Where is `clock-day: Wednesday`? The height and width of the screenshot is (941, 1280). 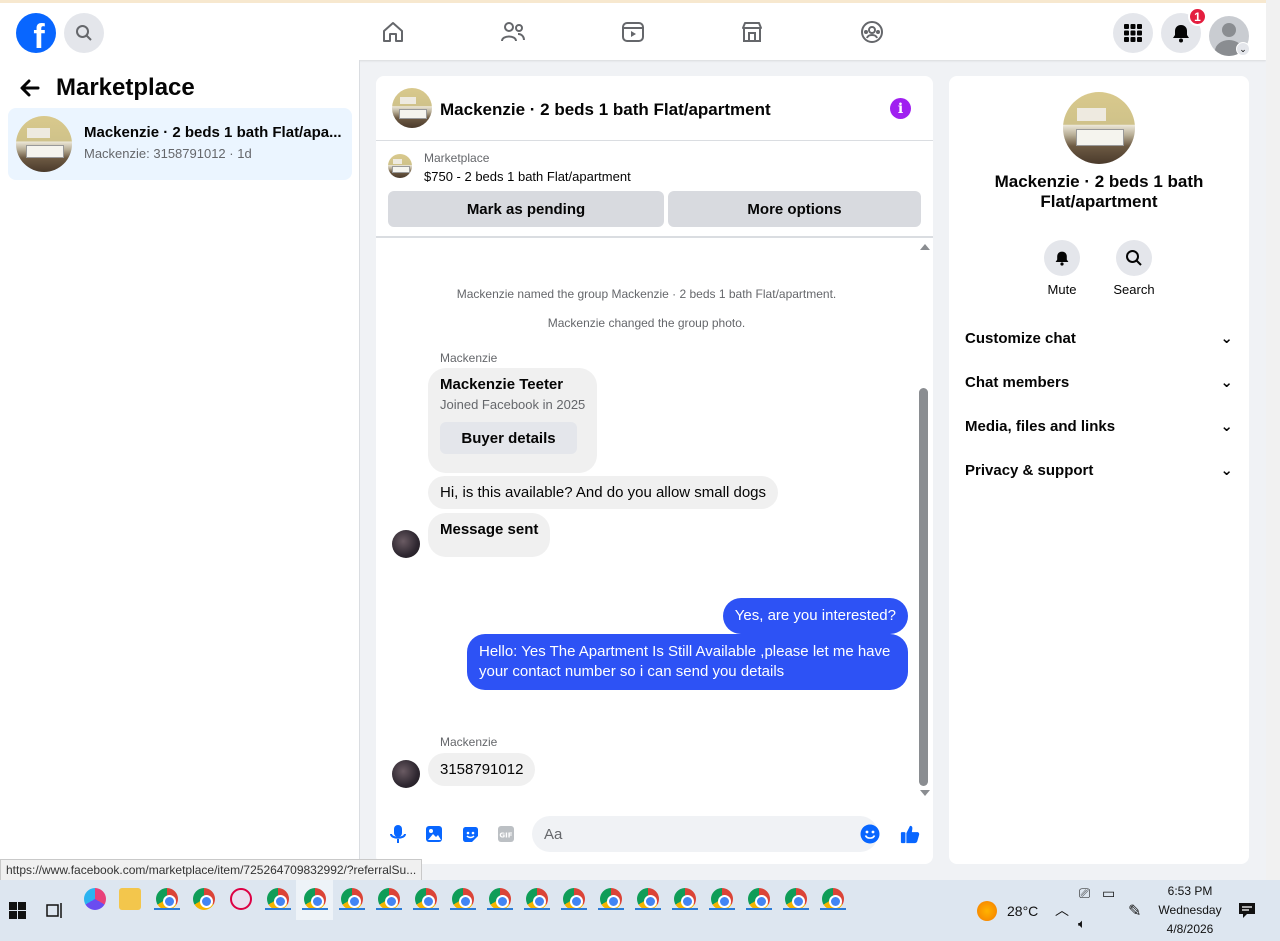 clock-day: Wednesday is located at coordinates (1190, 910).